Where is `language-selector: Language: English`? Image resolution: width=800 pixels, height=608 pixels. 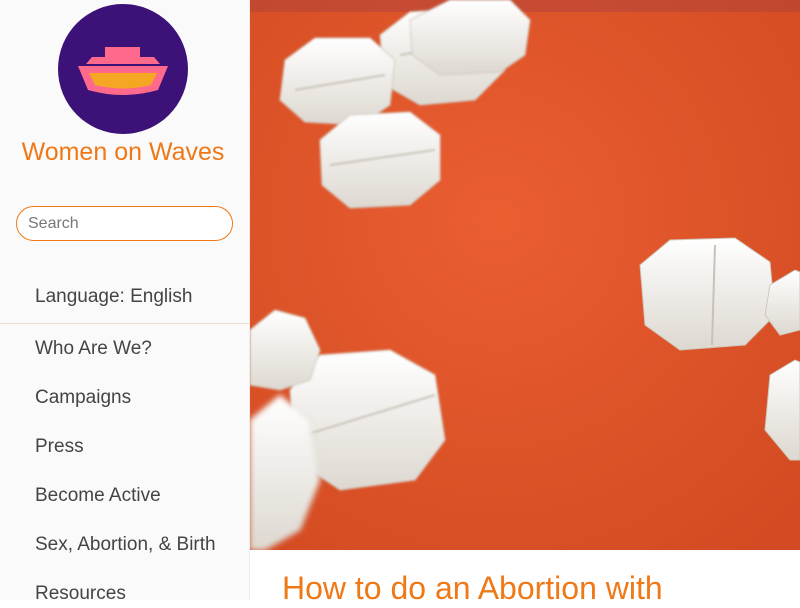
language-selector: Language: English is located at coordinates (113, 297).